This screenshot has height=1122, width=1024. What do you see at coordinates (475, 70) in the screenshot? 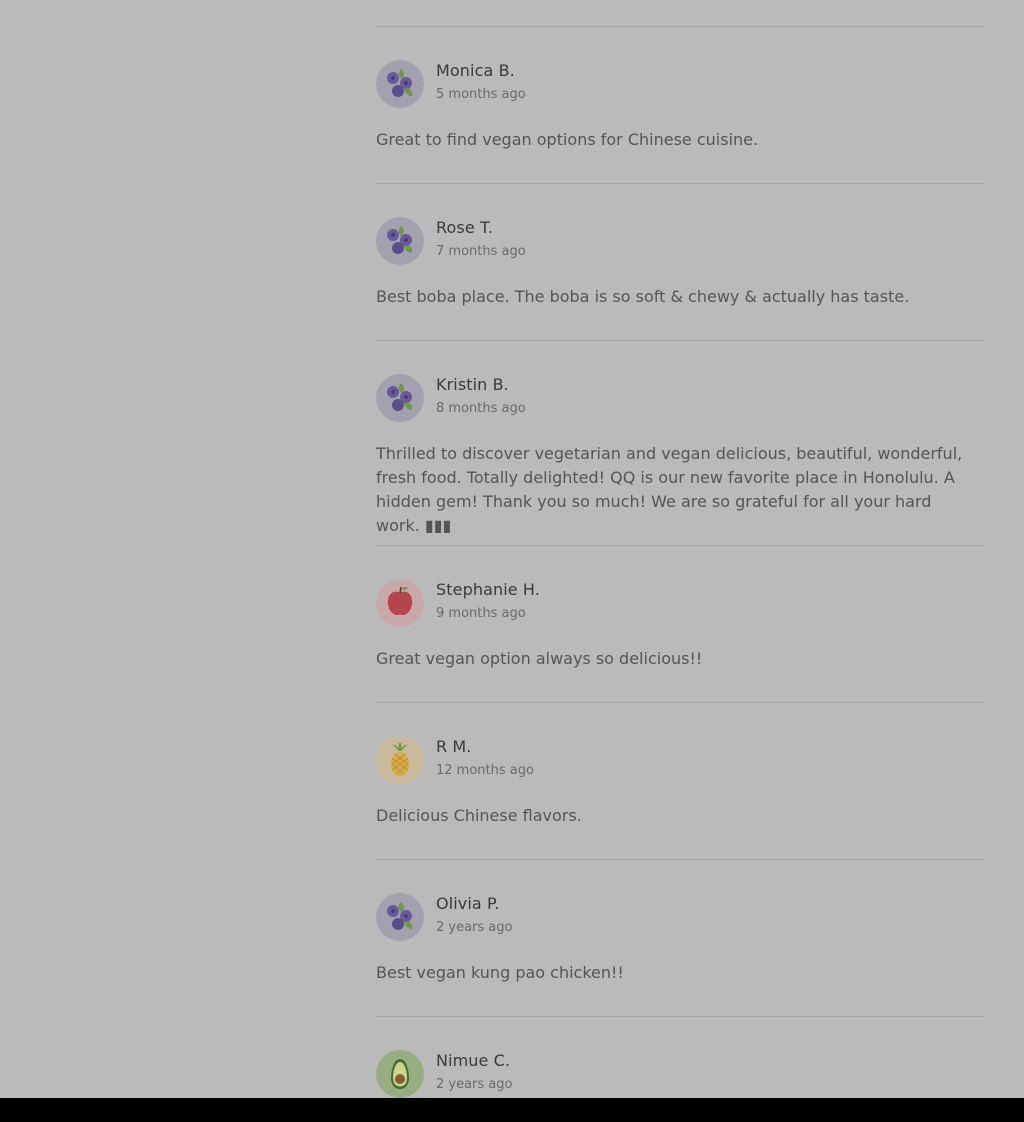
I see `reviewer-name: Monica B.` at bounding box center [475, 70].